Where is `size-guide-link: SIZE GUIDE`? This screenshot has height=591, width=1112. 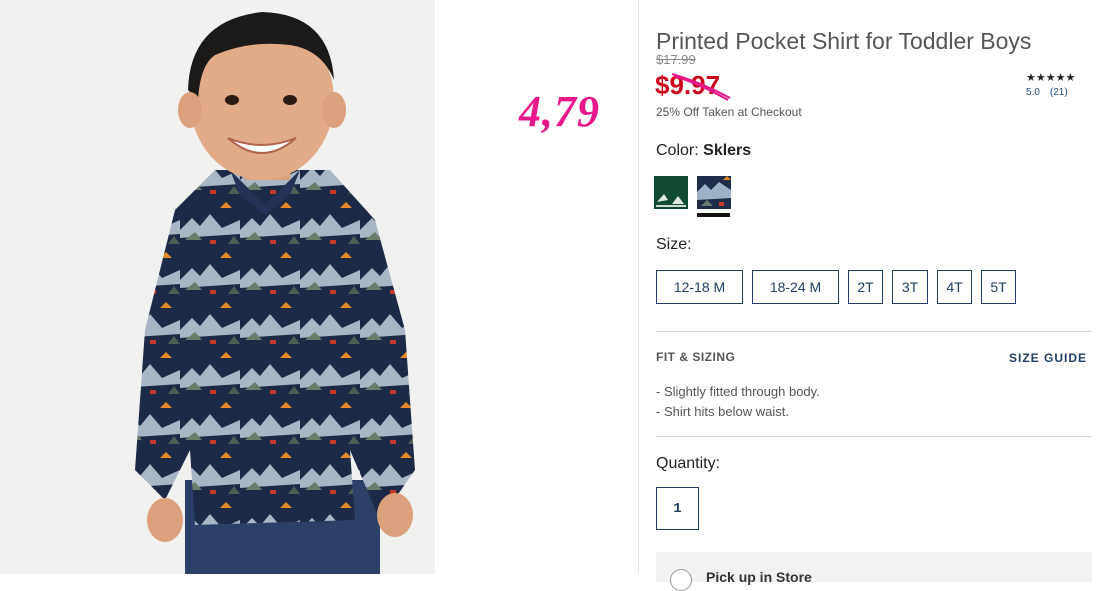 size-guide-link: SIZE GUIDE is located at coordinates (1048, 358).